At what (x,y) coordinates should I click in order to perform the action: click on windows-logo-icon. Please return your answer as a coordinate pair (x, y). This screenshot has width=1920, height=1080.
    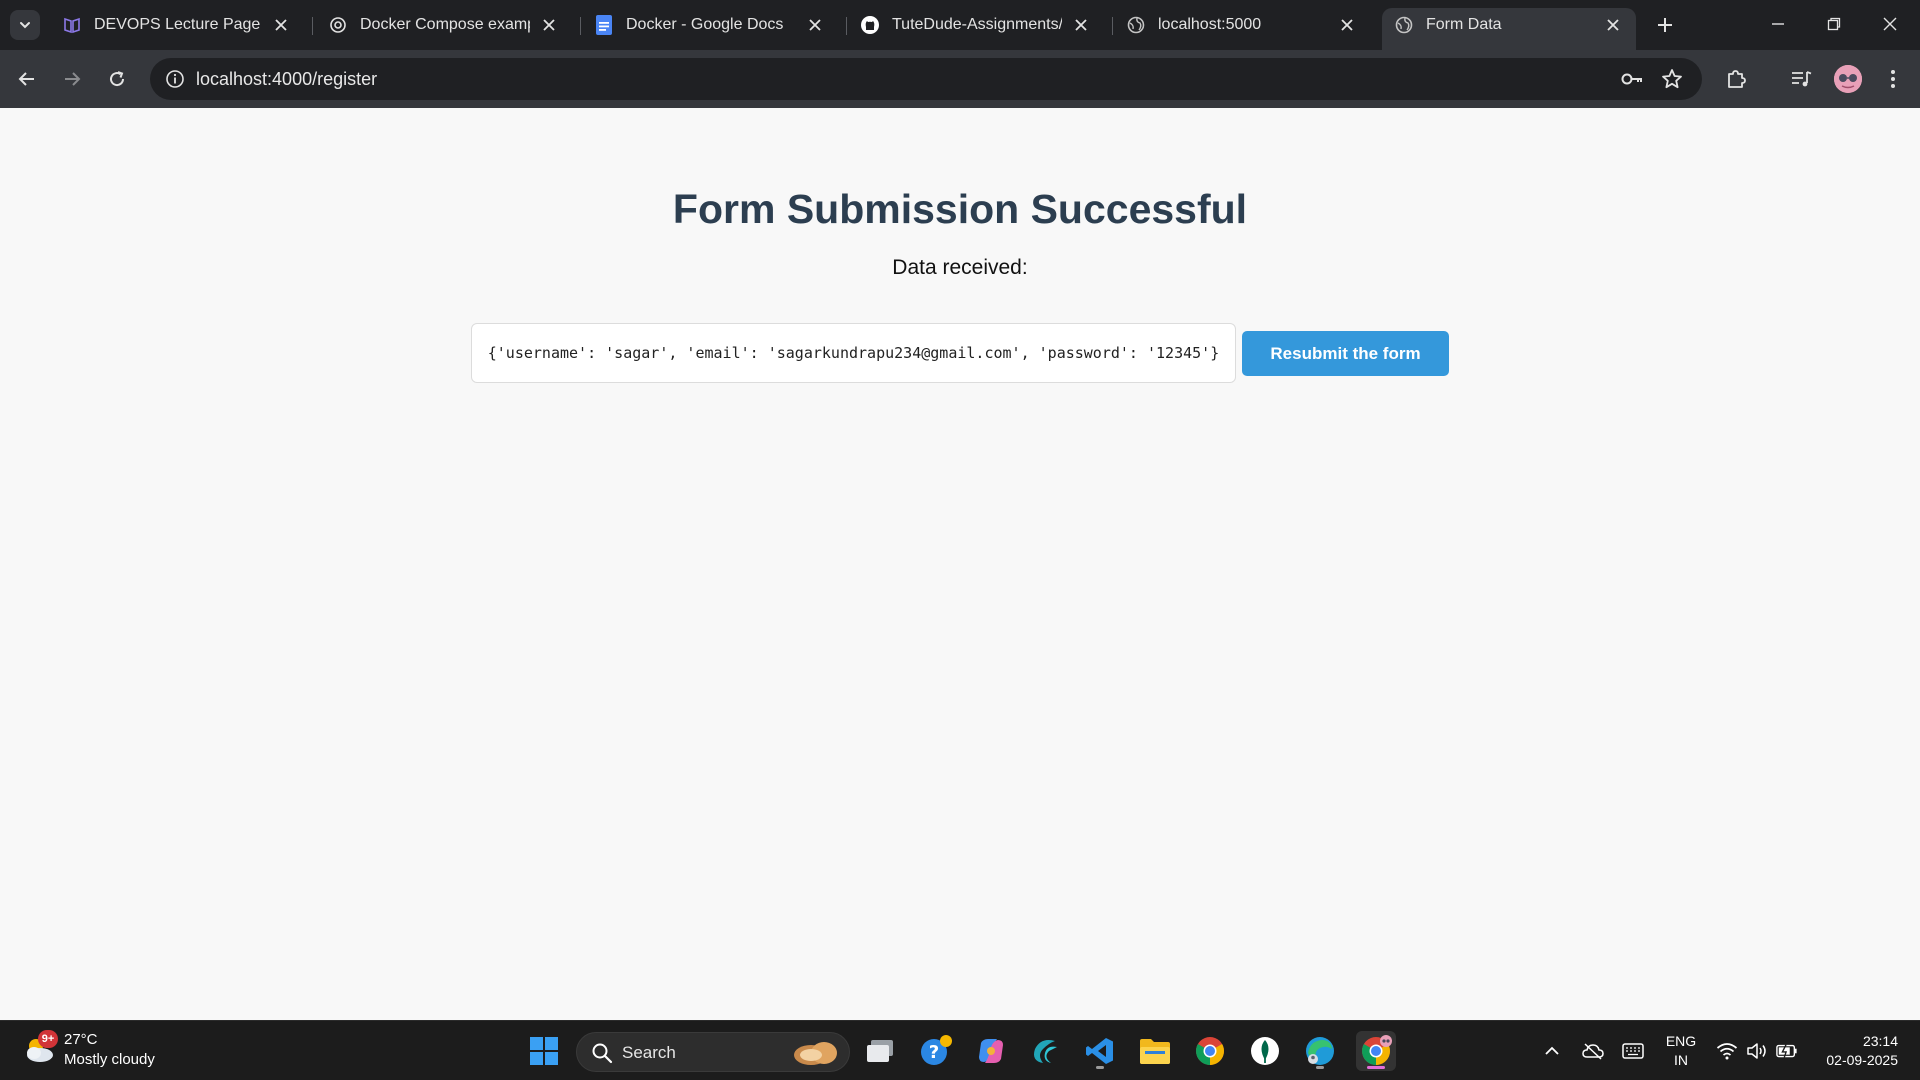
    Looking at the image, I should click on (544, 1051).